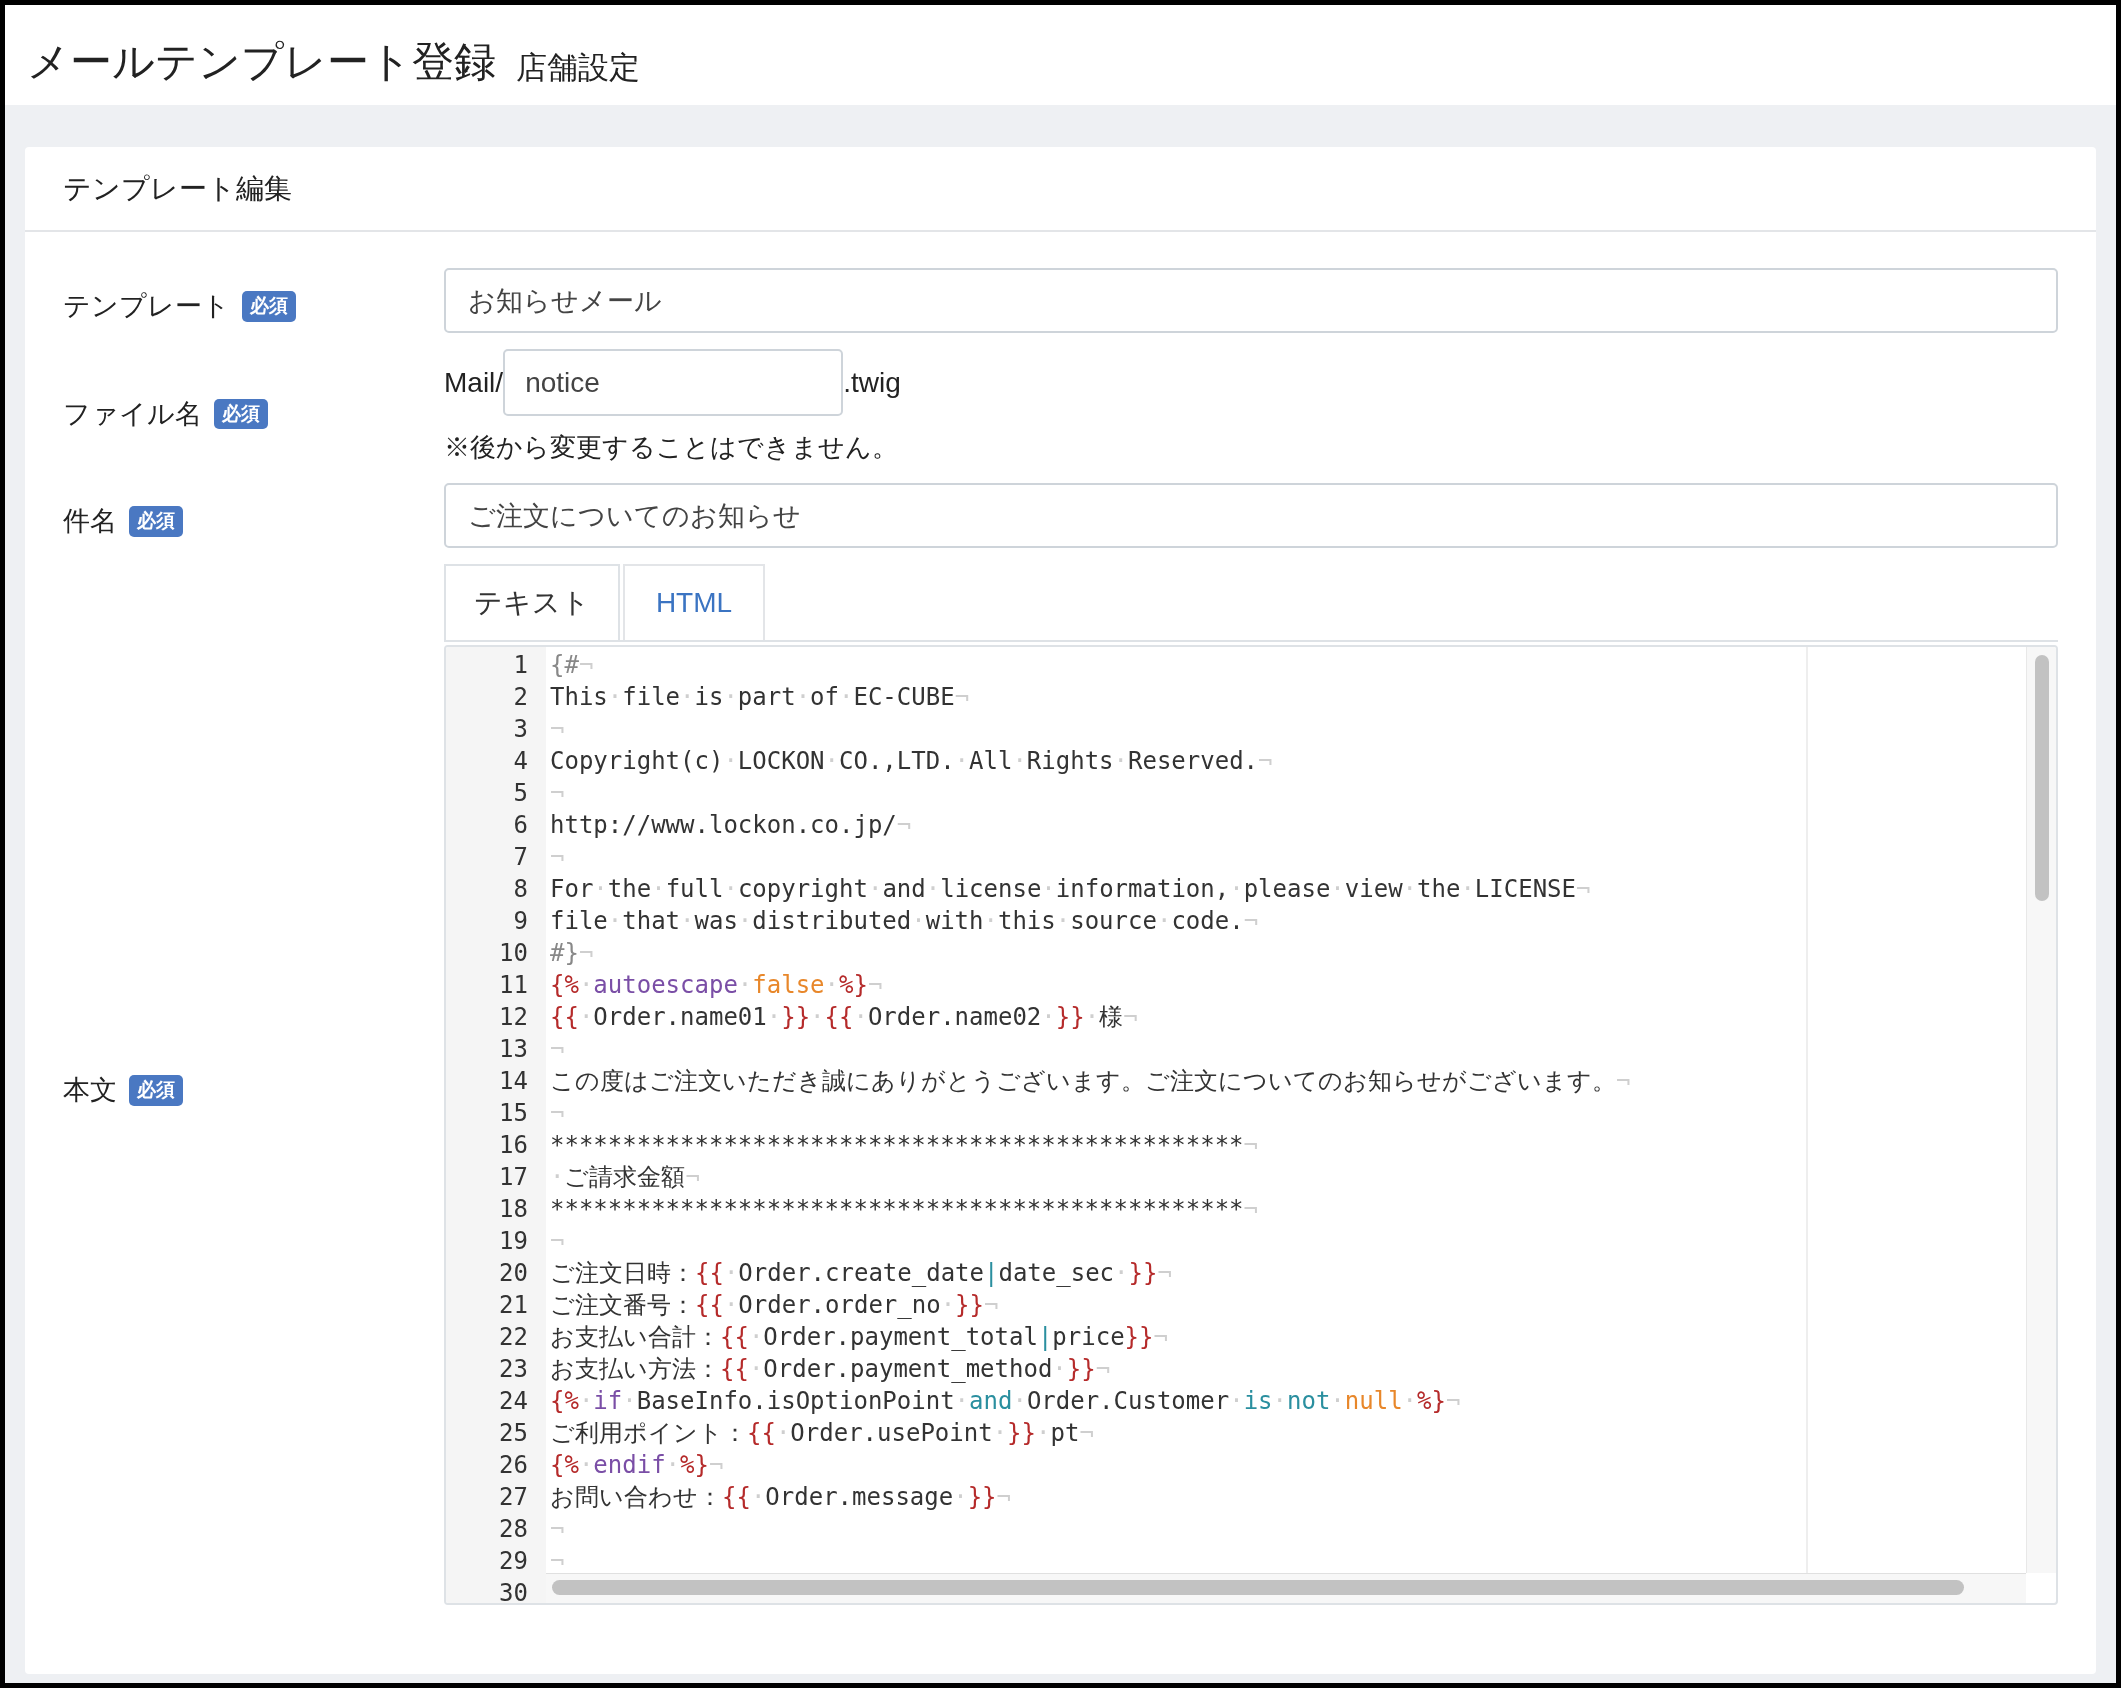  What do you see at coordinates (774, 1305) in the screenshot?
I see `code-line: ご注文番号：{{·Order.order_no·}}¬` at bounding box center [774, 1305].